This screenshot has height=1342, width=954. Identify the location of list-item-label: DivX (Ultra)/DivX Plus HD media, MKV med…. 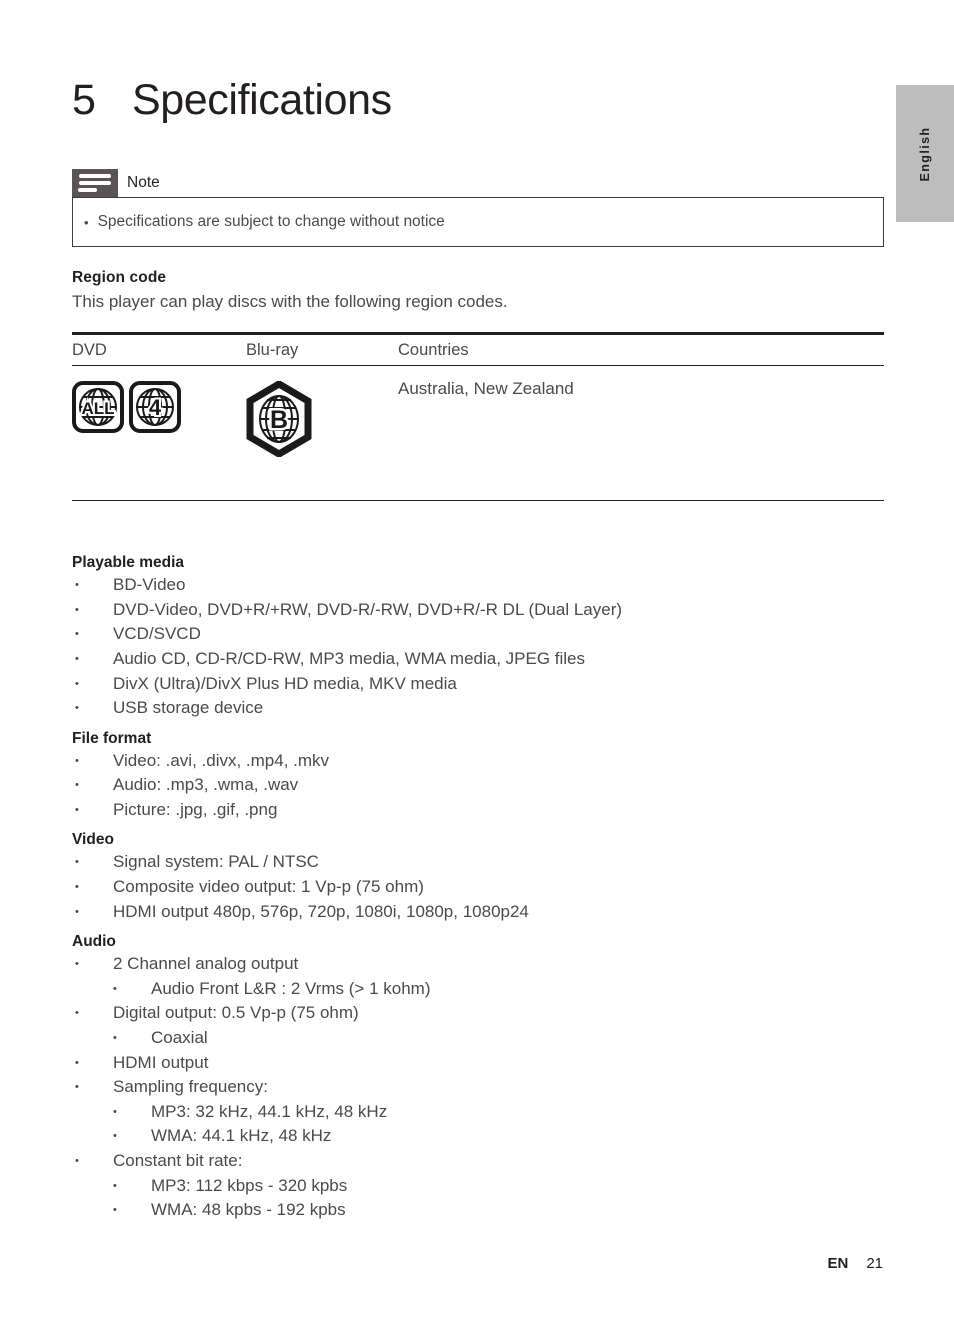
(285, 683).